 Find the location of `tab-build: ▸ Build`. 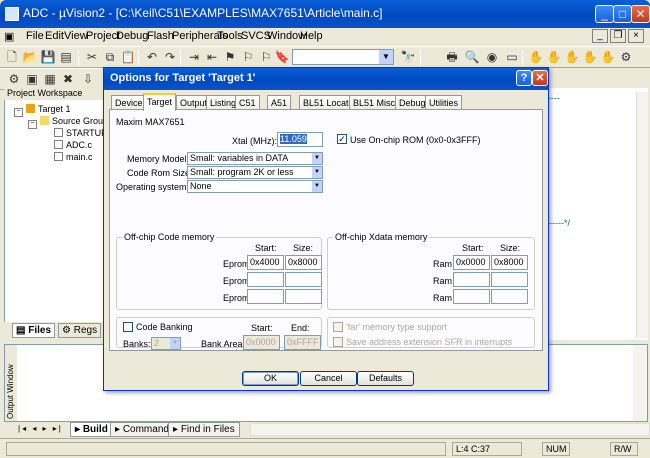

tab-build: ▸ Build is located at coordinates (91, 429).